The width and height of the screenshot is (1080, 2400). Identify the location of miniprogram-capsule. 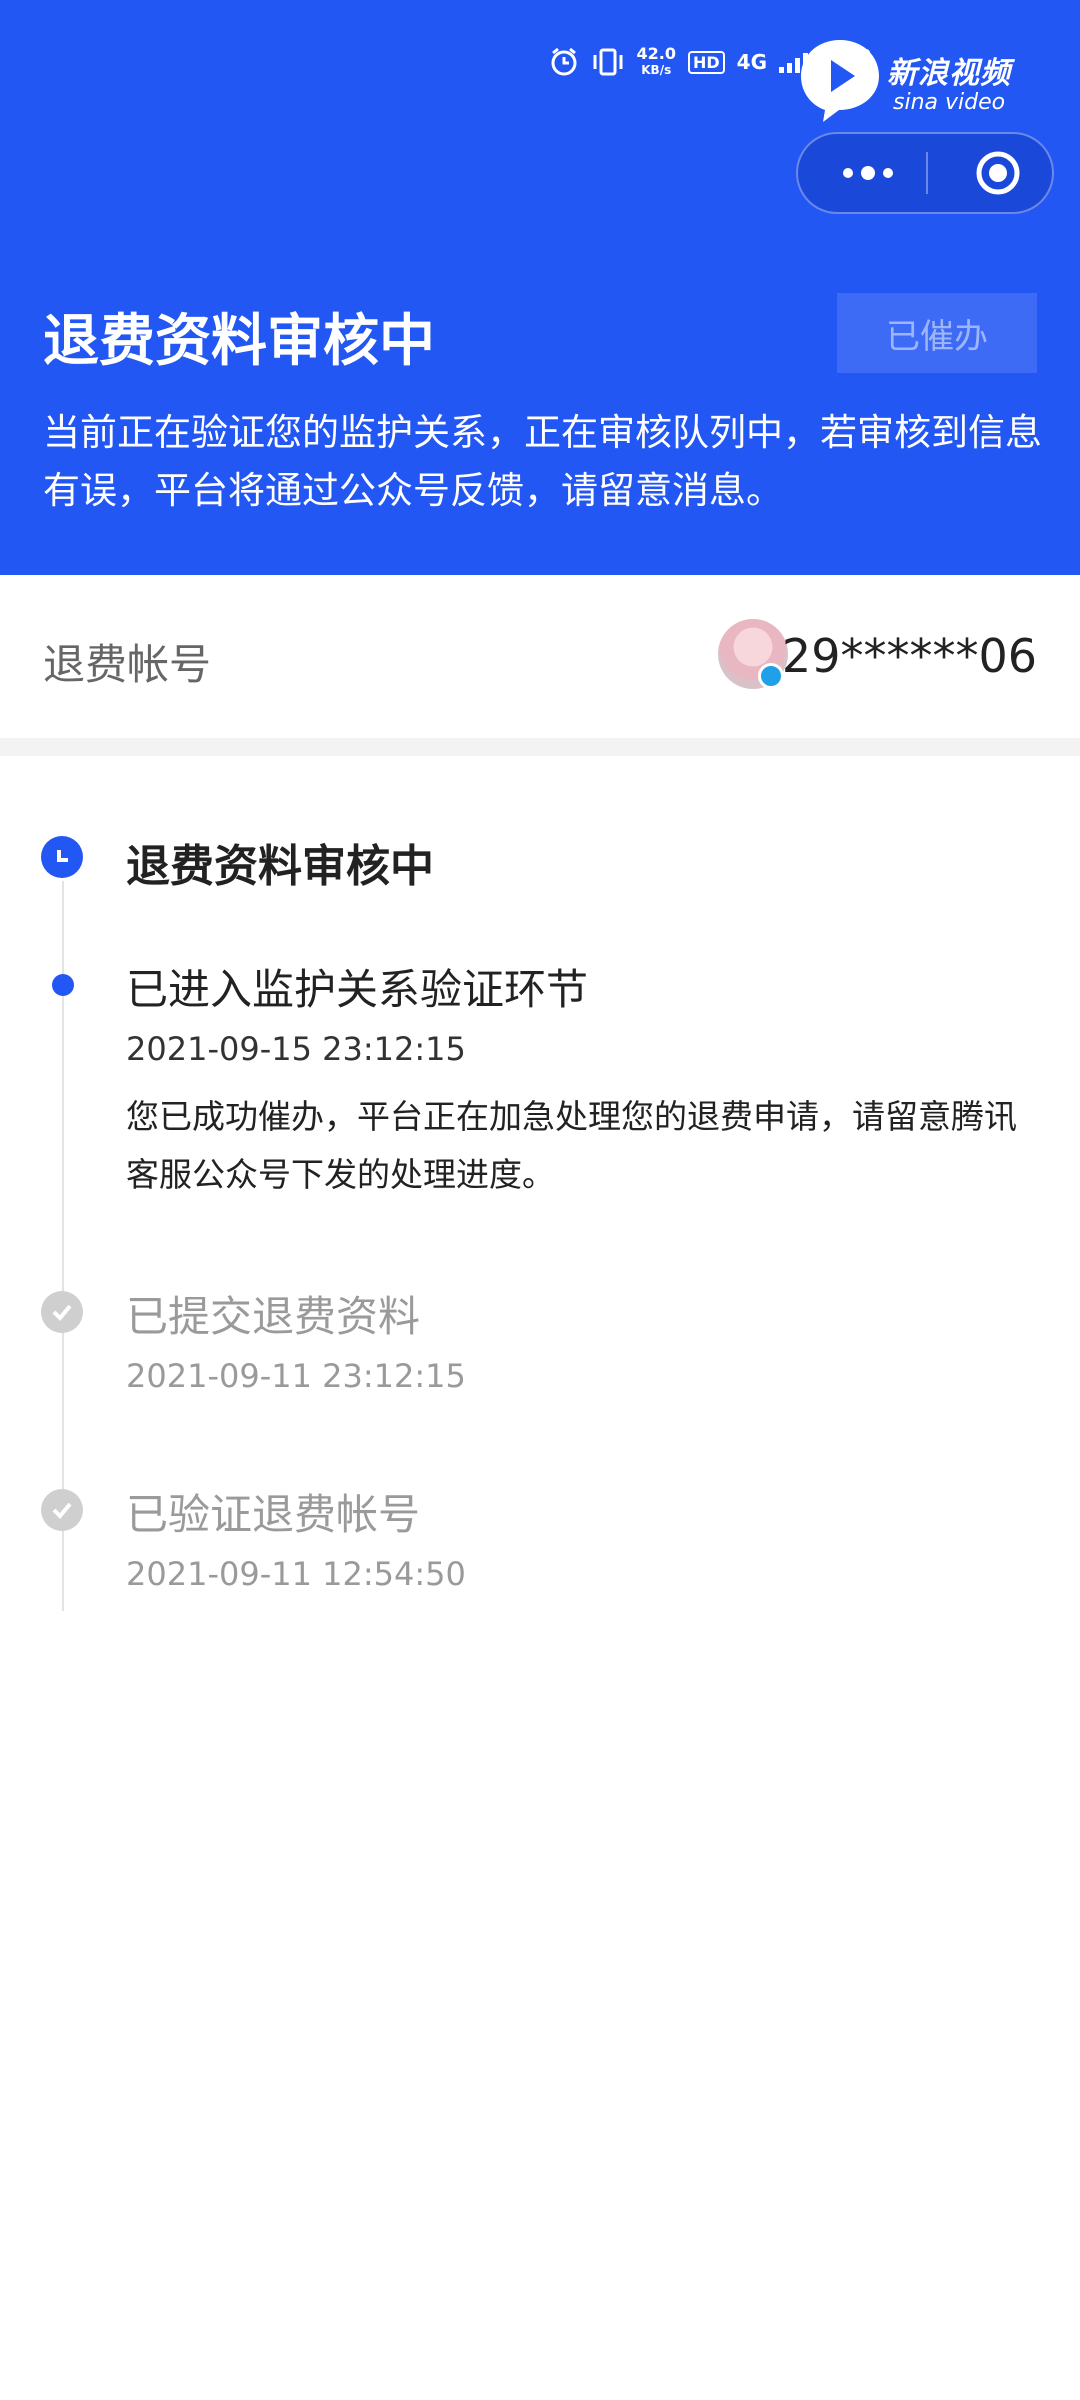
(925, 173).